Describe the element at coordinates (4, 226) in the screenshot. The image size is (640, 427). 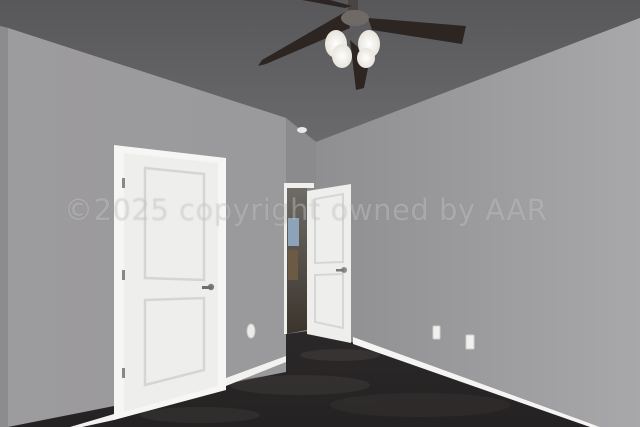
I see `left-edge-wall` at that location.